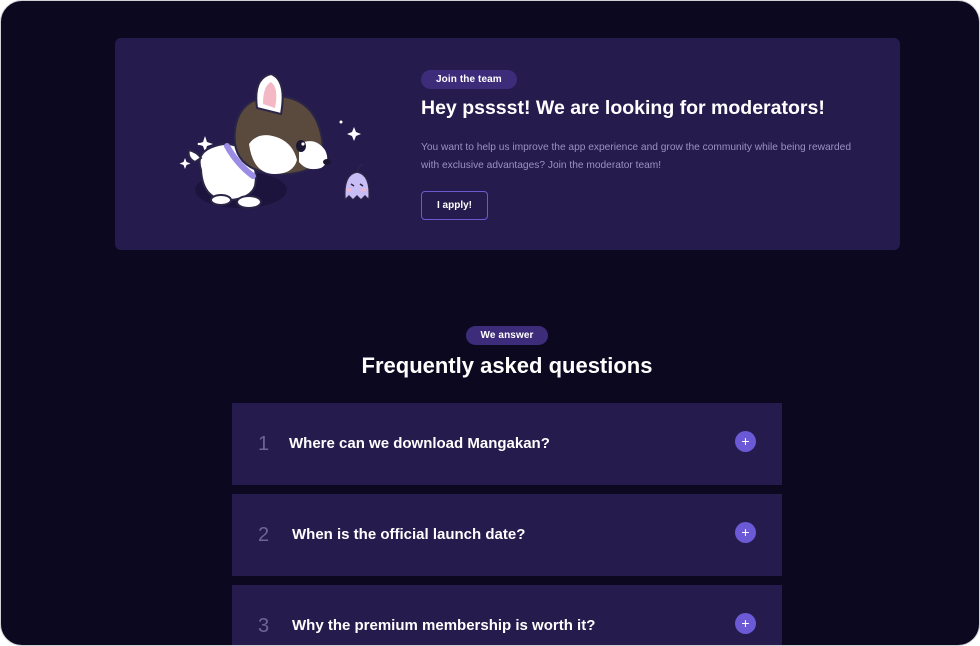 Image resolution: width=980 pixels, height=646 pixels. I want to click on faq-item-question: Why the premium membership is worth it?, so click(444, 625).